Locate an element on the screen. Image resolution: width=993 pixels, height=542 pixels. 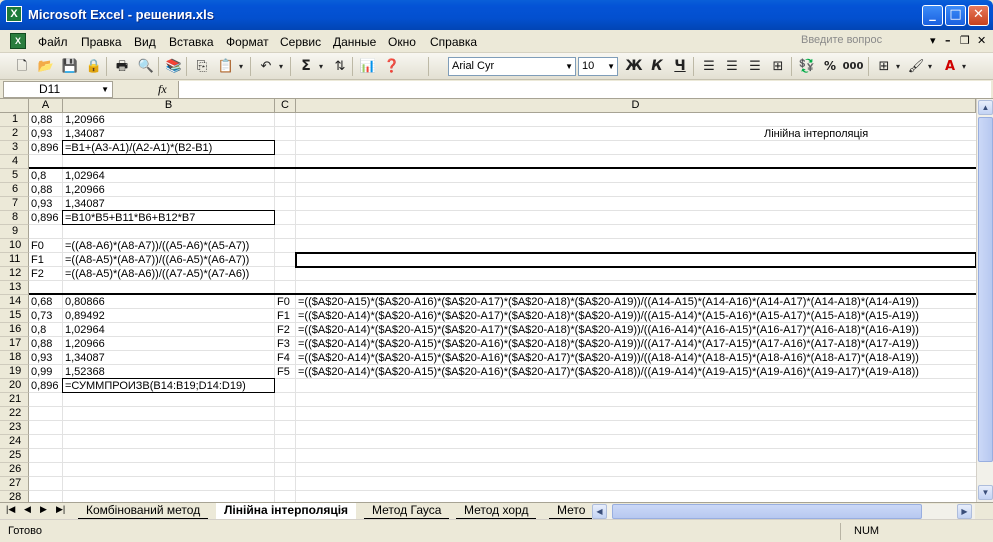
cell-c16: F2 is located at coordinates (285, 330).